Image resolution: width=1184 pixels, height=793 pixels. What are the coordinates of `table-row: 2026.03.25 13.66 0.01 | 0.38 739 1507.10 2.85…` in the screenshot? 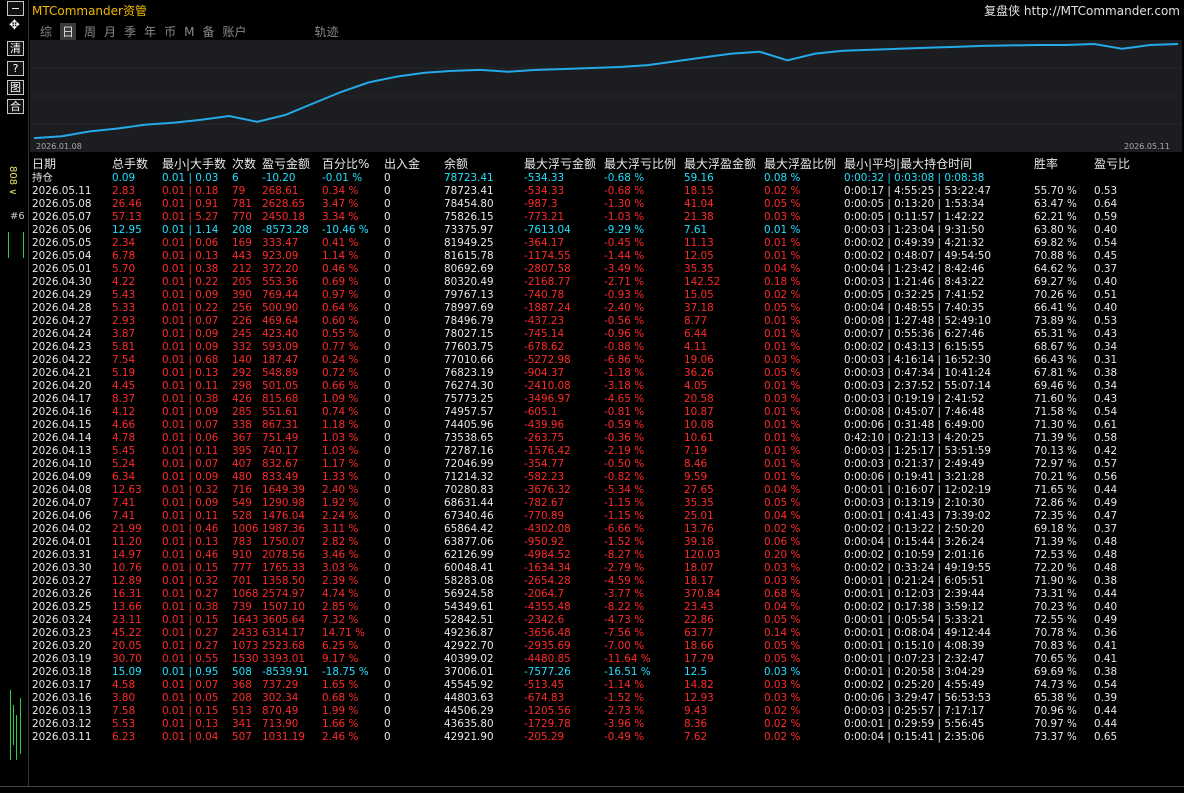 It's located at (583, 607).